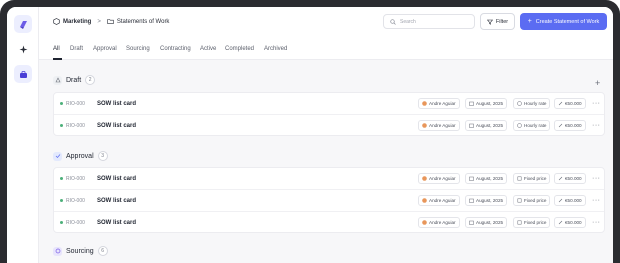 The image size is (620, 263). Describe the element at coordinates (57, 59) in the screenshot. I see `active-tab-indicator` at that location.